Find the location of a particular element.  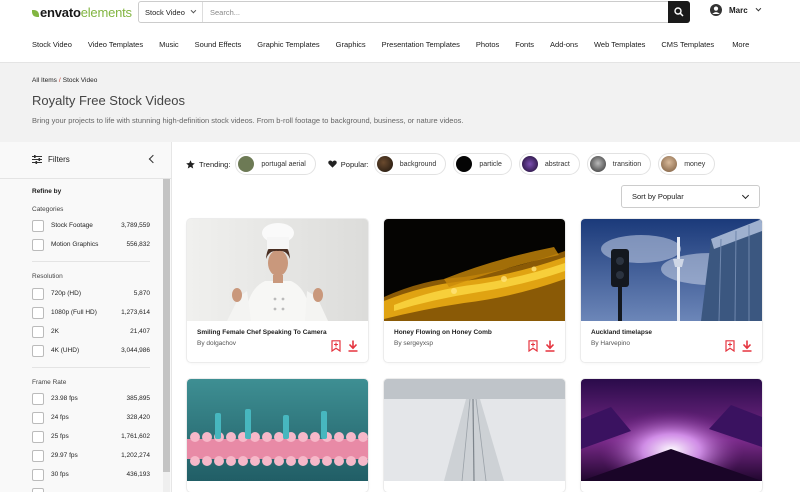

popular-chip: background is located at coordinates (410, 164).